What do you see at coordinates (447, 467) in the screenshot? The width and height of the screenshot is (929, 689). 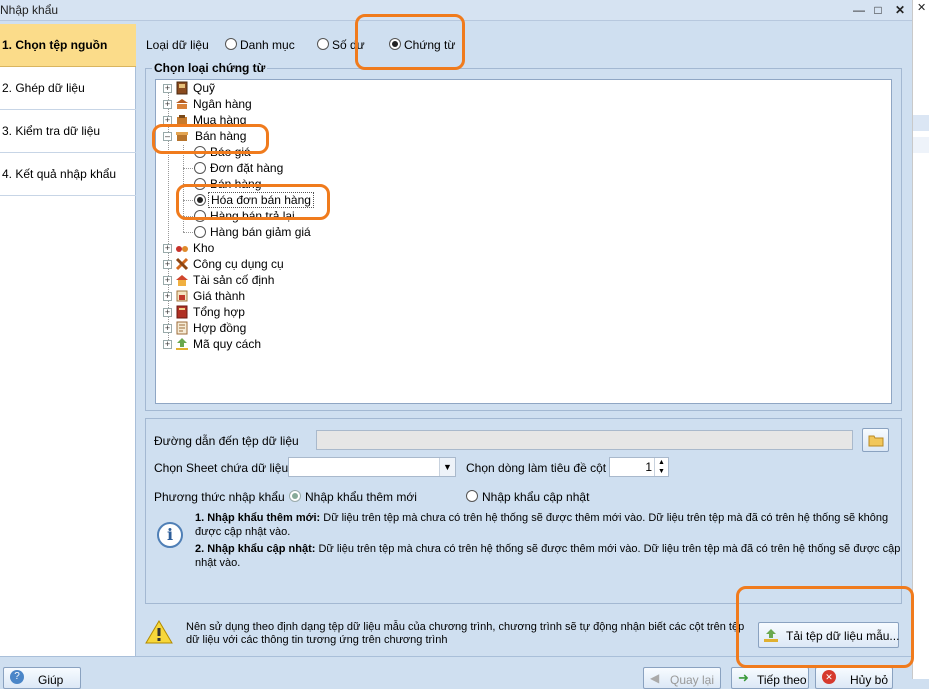 I see `chevron-down-icon: ▼` at bounding box center [447, 467].